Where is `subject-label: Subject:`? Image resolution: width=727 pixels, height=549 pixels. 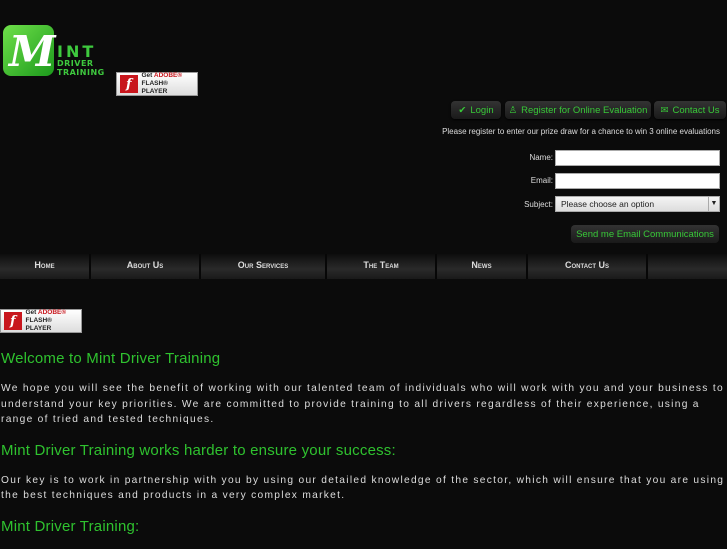
subject-label: Subject: is located at coordinates (538, 204).